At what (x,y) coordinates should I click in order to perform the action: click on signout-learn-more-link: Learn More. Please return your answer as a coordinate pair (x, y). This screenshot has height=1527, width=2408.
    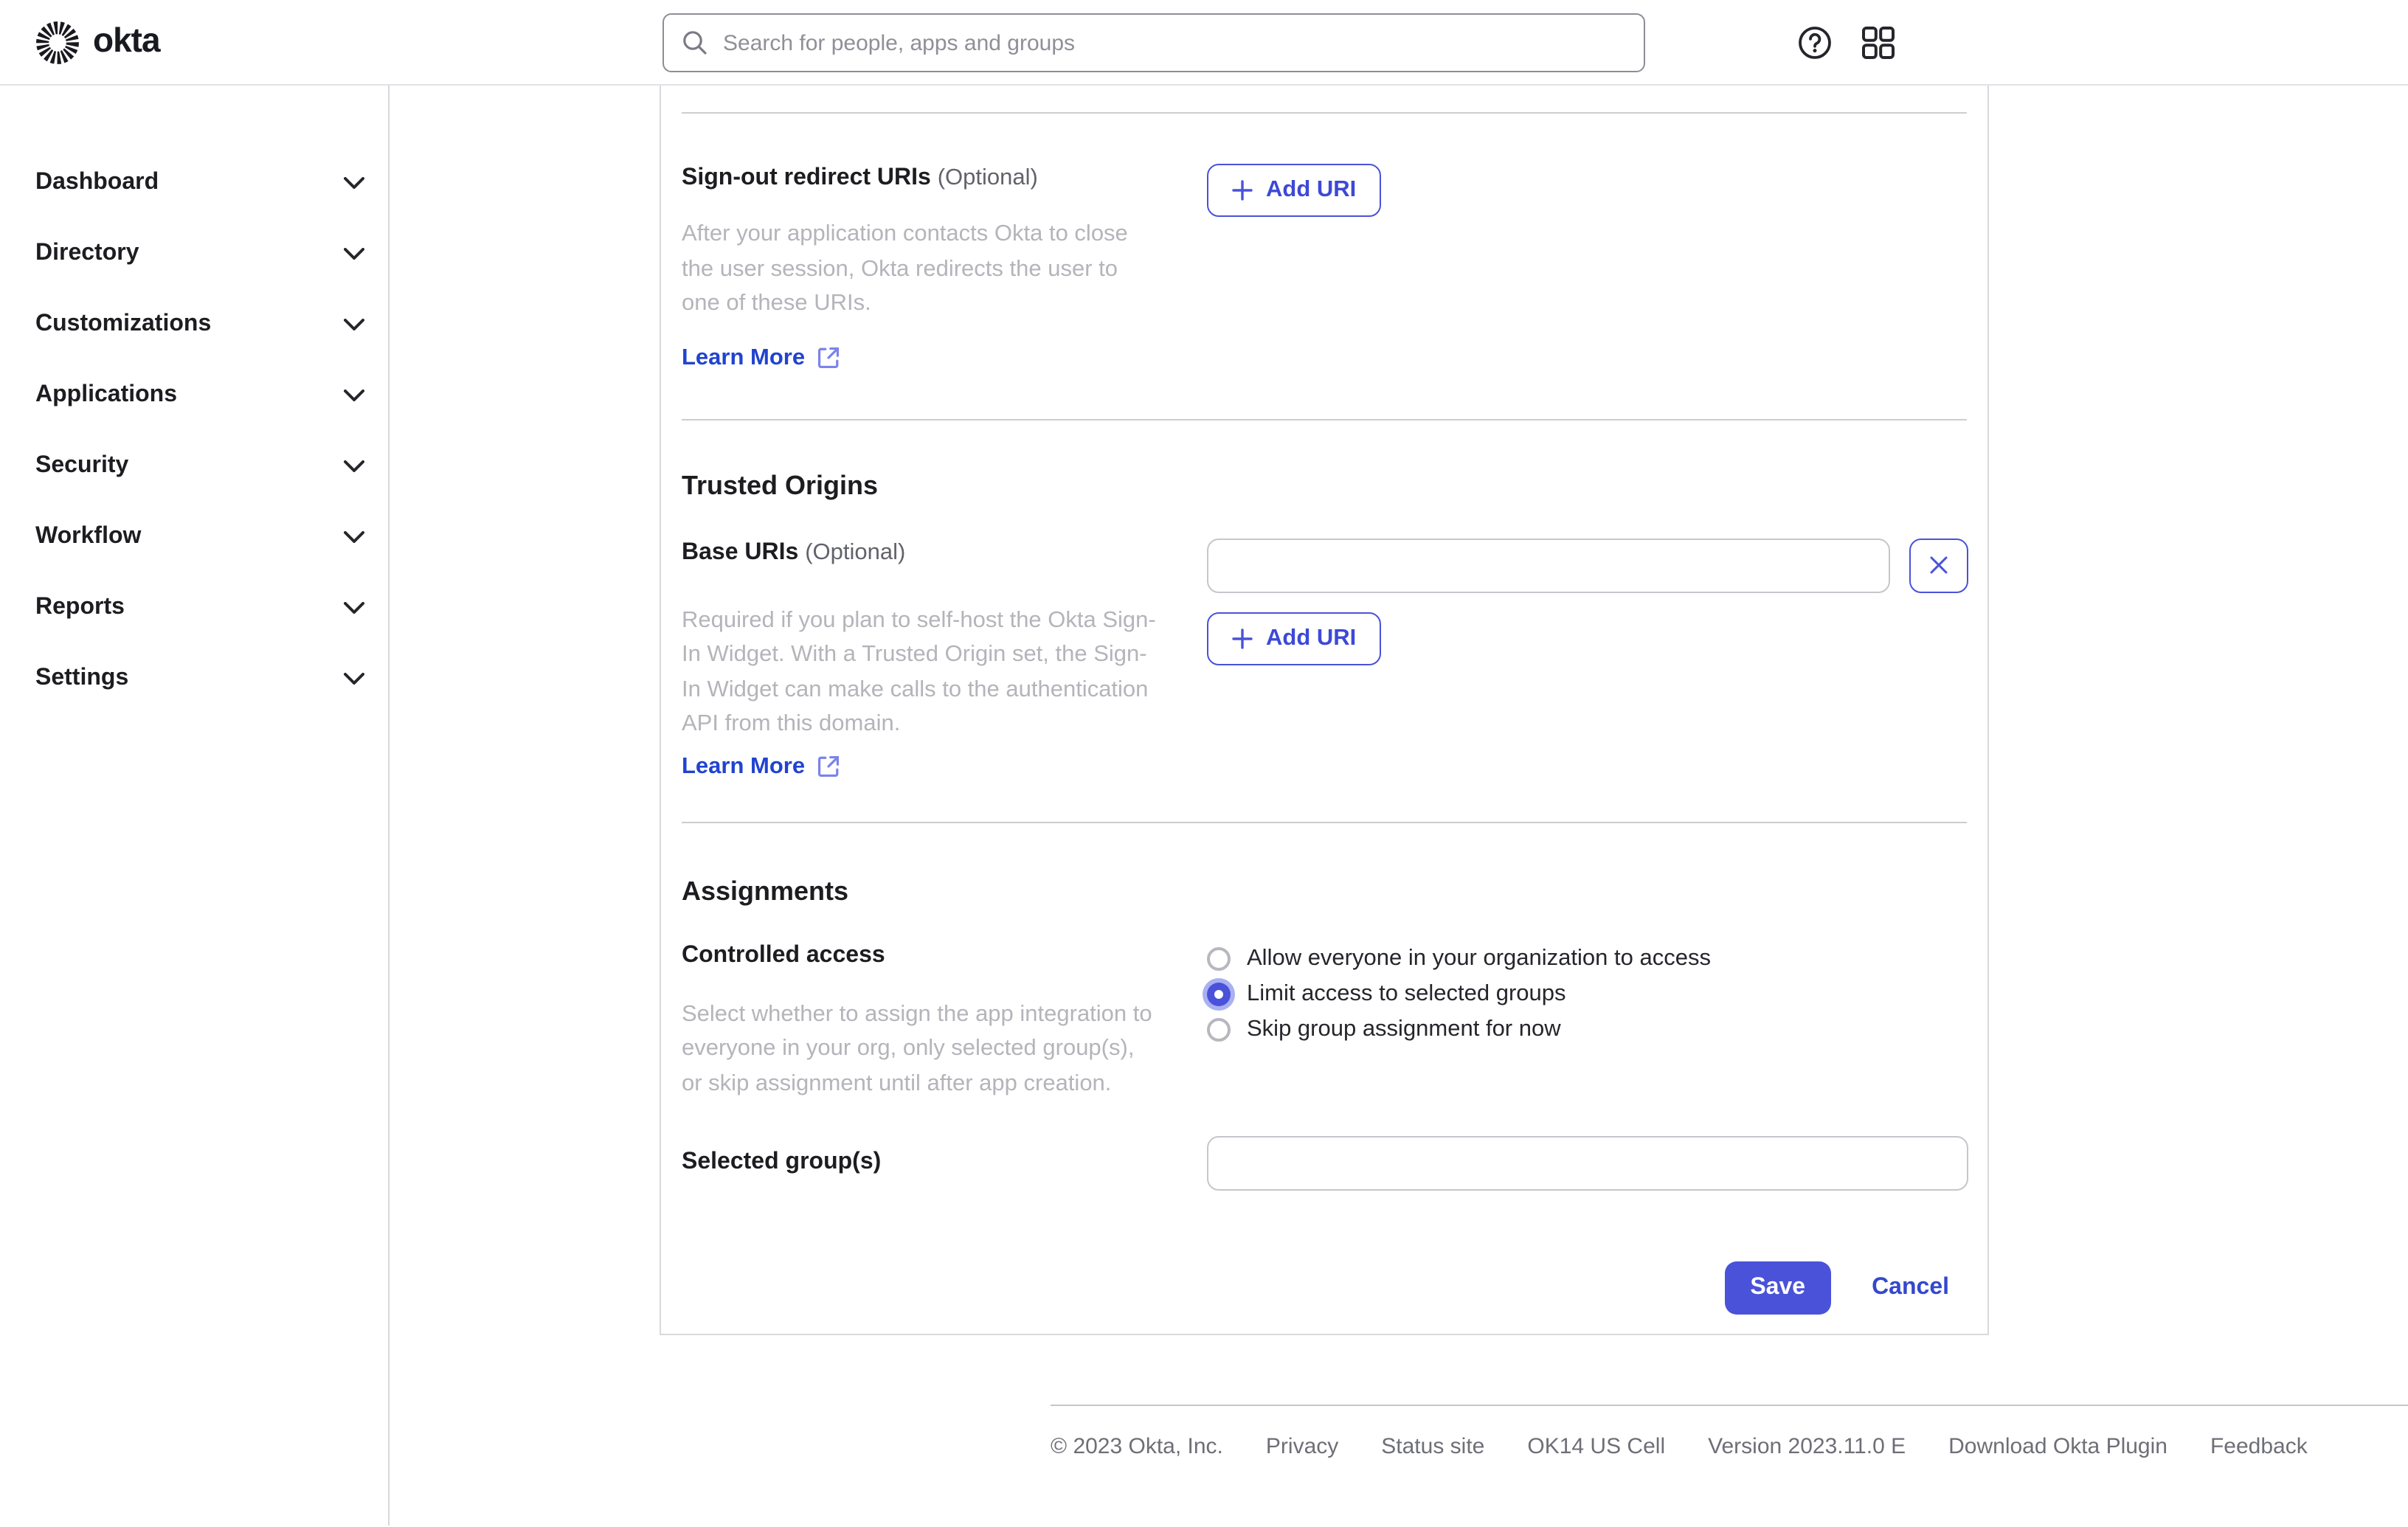
    Looking at the image, I should click on (761, 358).